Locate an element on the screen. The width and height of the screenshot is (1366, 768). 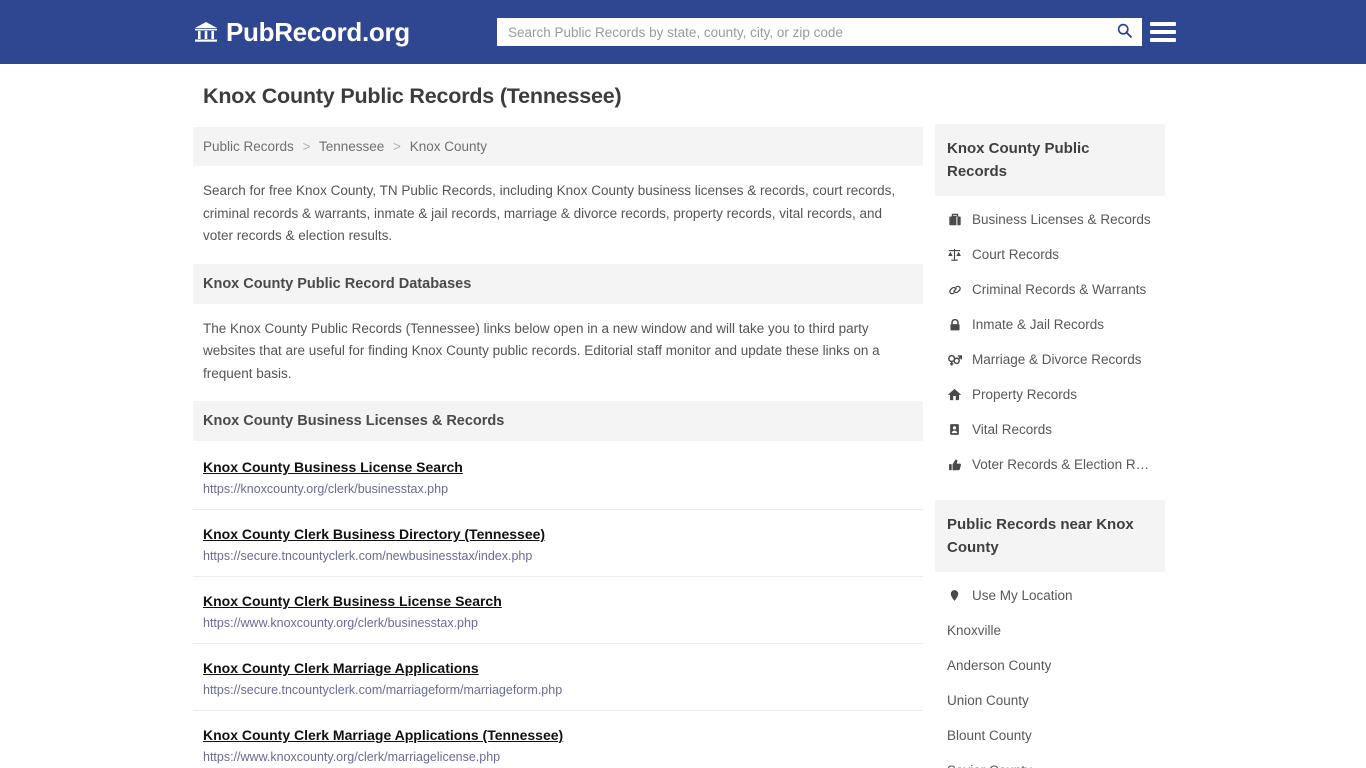
sidebar-item-sevier-county: Sevier County is located at coordinates (1050, 760).